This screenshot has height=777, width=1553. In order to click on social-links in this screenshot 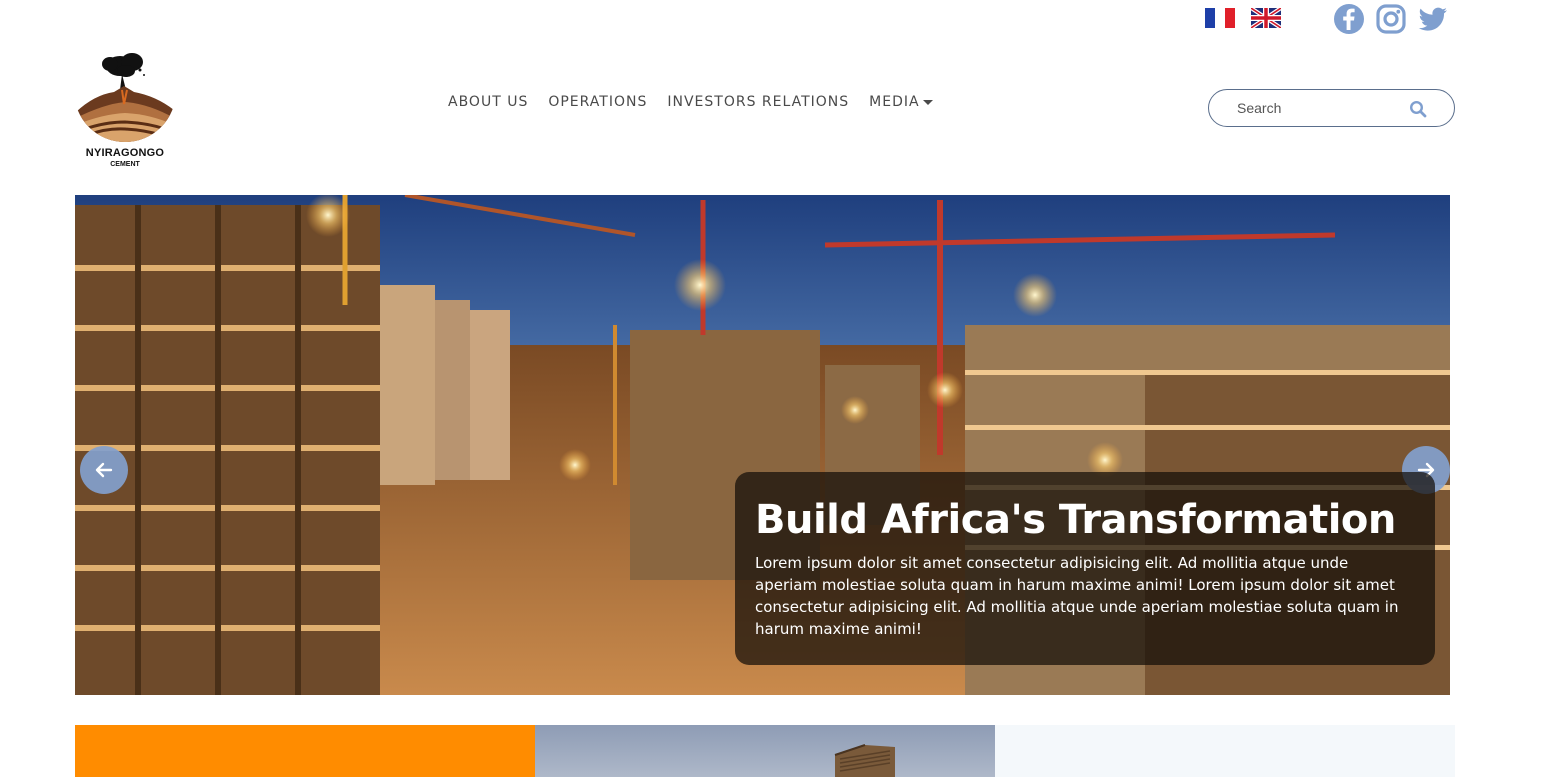, I will do `click(1391, 19)`.